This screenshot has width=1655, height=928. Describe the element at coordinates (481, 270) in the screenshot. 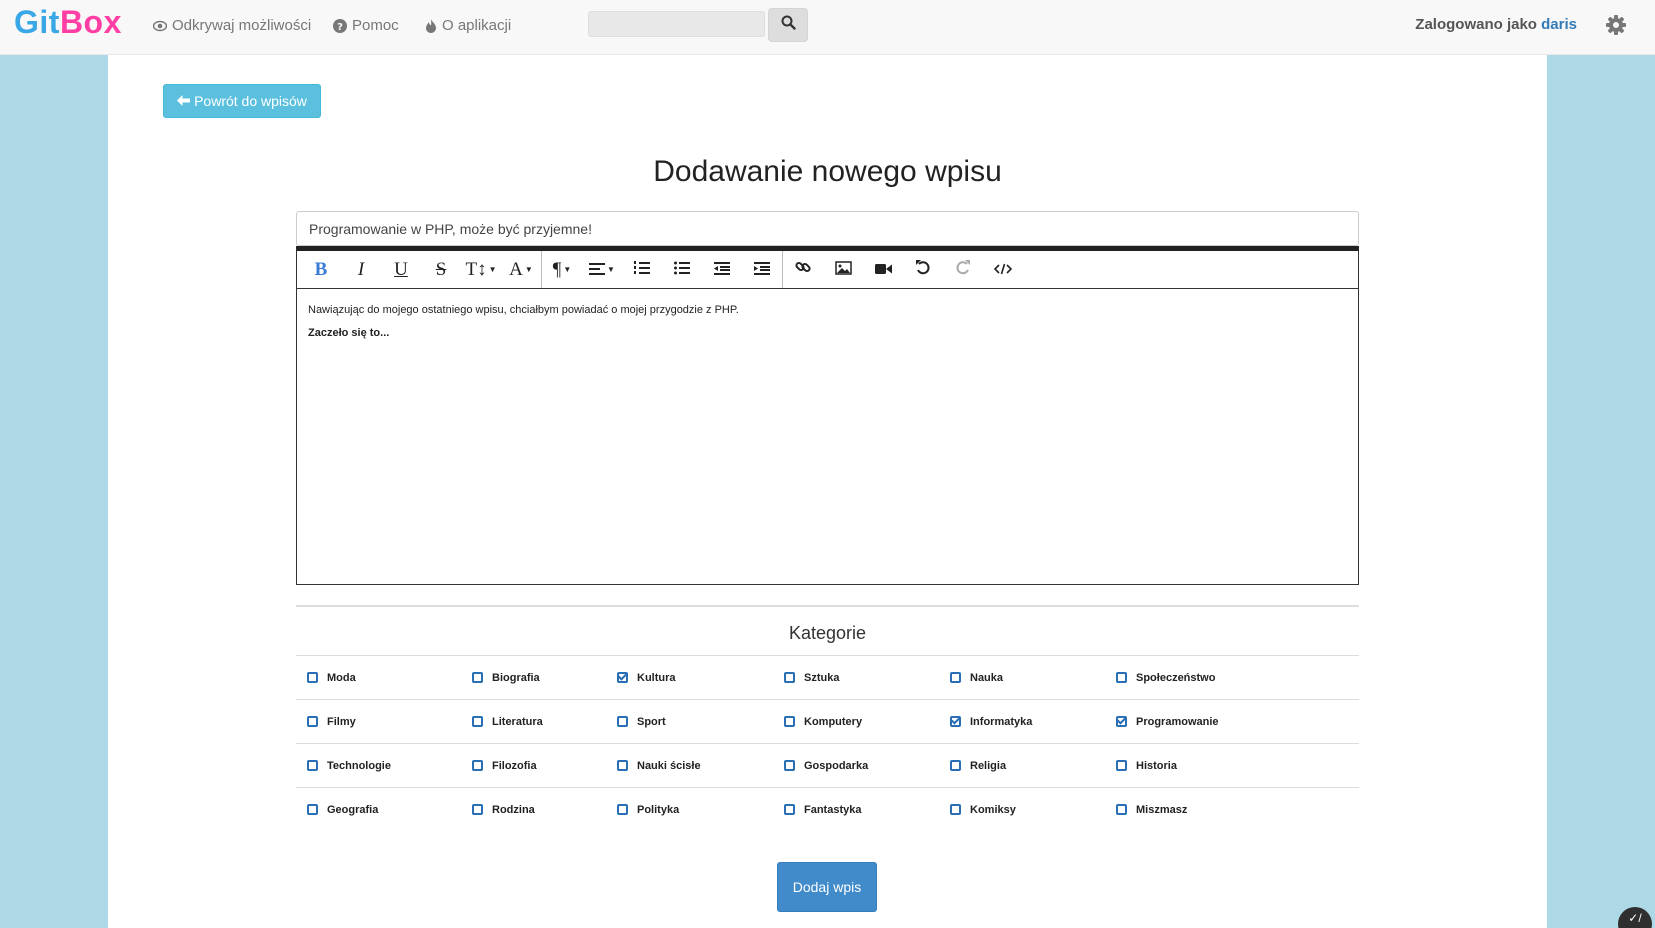

I see `font-size-dropdown: T↕ ▼` at that location.